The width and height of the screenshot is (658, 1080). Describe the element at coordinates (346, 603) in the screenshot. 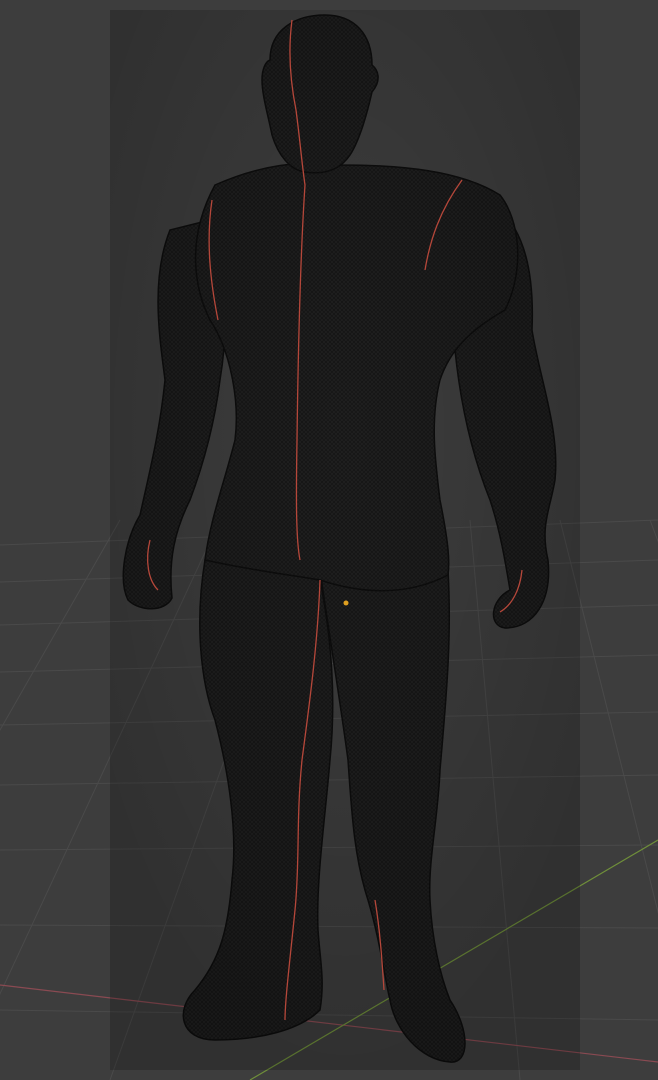

I see `object-origin-dot` at that location.